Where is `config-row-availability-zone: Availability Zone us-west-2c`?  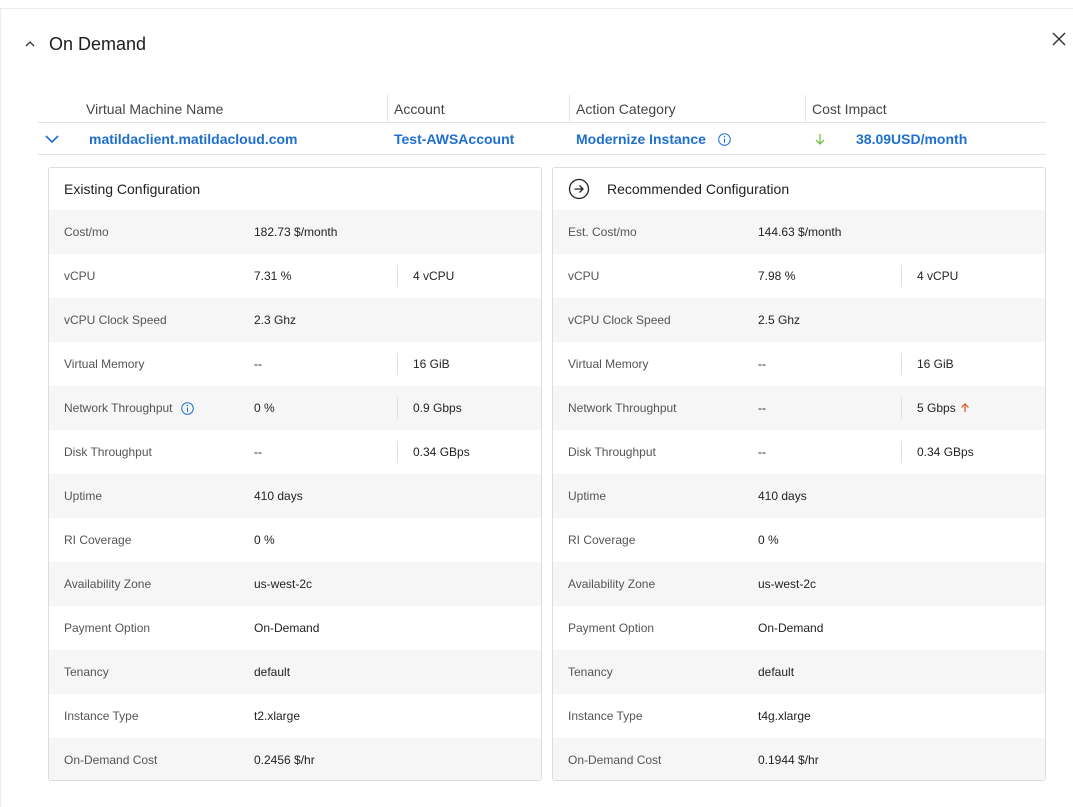
config-row-availability-zone: Availability Zone us-west-2c is located at coordinates (799, 584).